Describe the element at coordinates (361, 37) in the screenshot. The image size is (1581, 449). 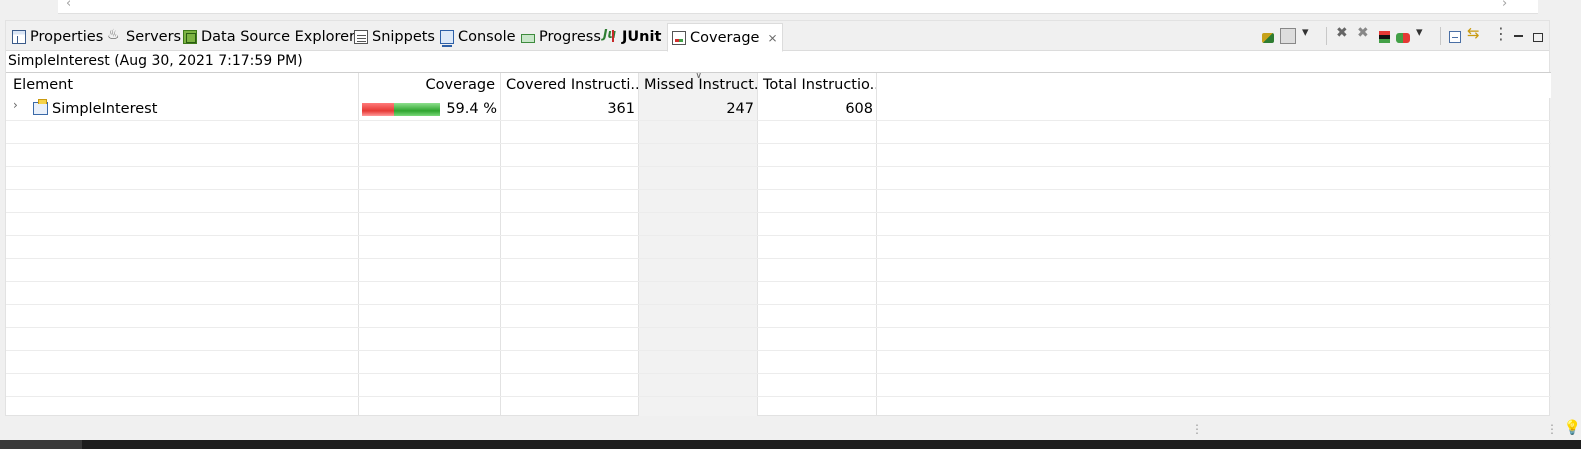
I see `snippets-icon` at that location.